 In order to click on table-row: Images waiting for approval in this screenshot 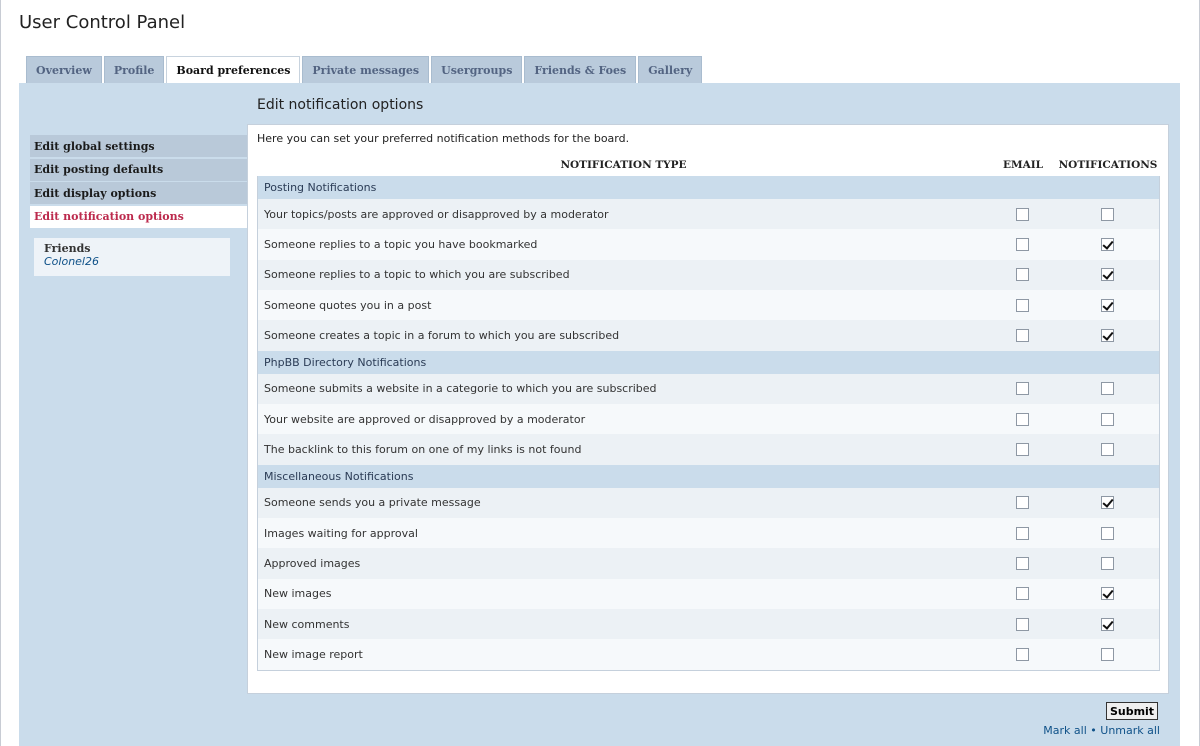, I will do `click(708, 533)`.